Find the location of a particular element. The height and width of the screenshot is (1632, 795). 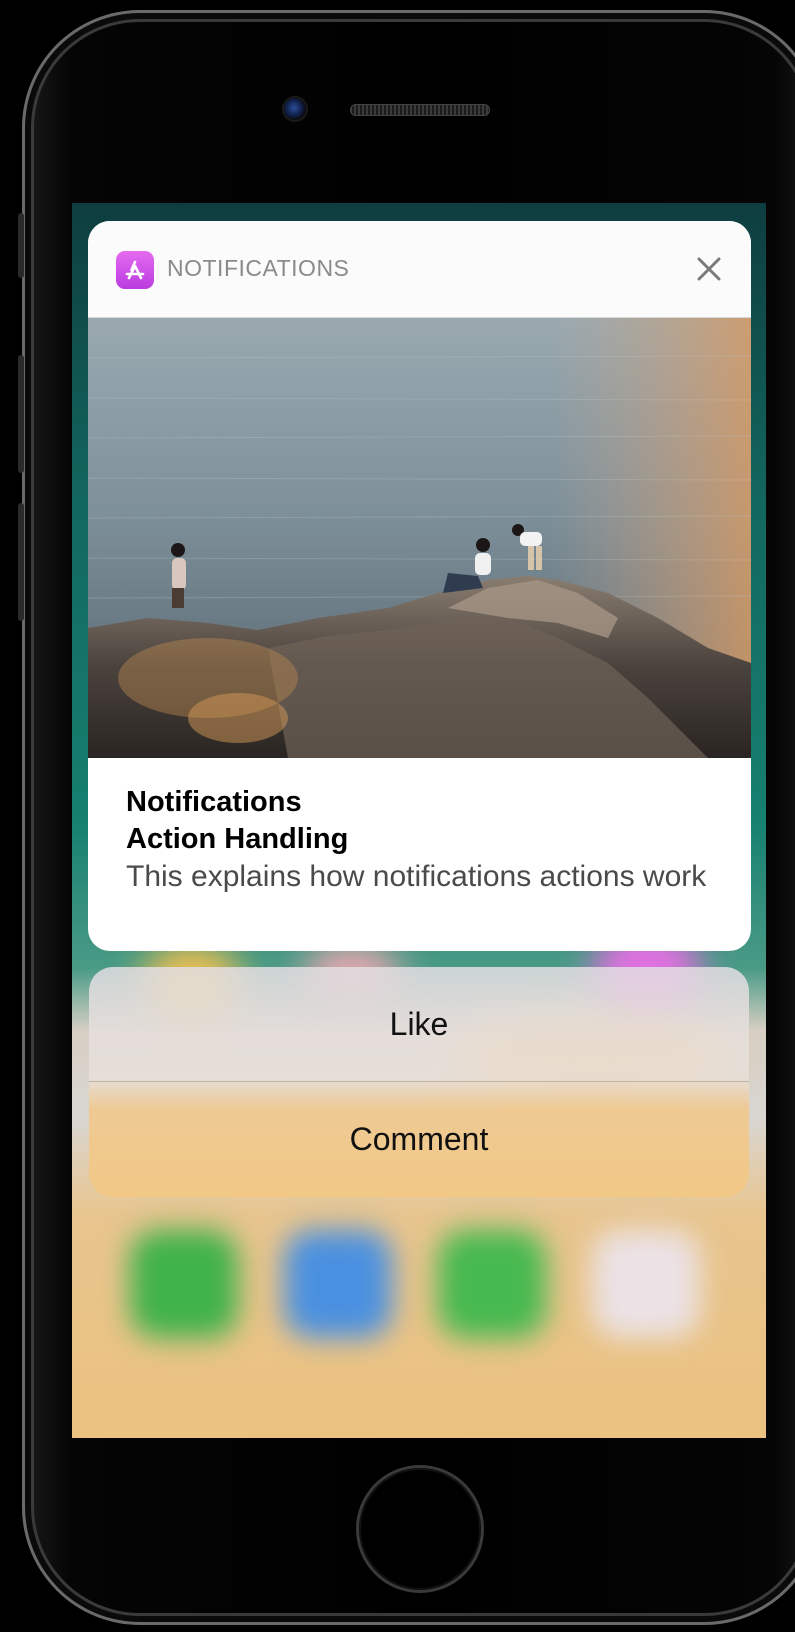

app-store-icon is located at coordinates (135, 270).